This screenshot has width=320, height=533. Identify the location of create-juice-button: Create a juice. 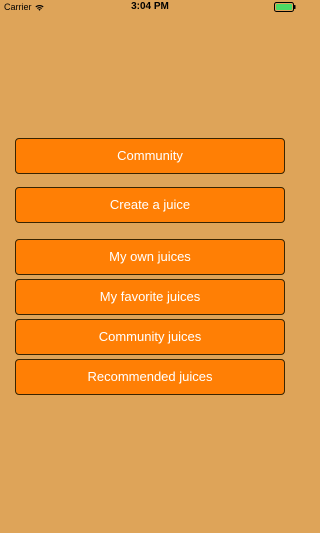
(150, 205).